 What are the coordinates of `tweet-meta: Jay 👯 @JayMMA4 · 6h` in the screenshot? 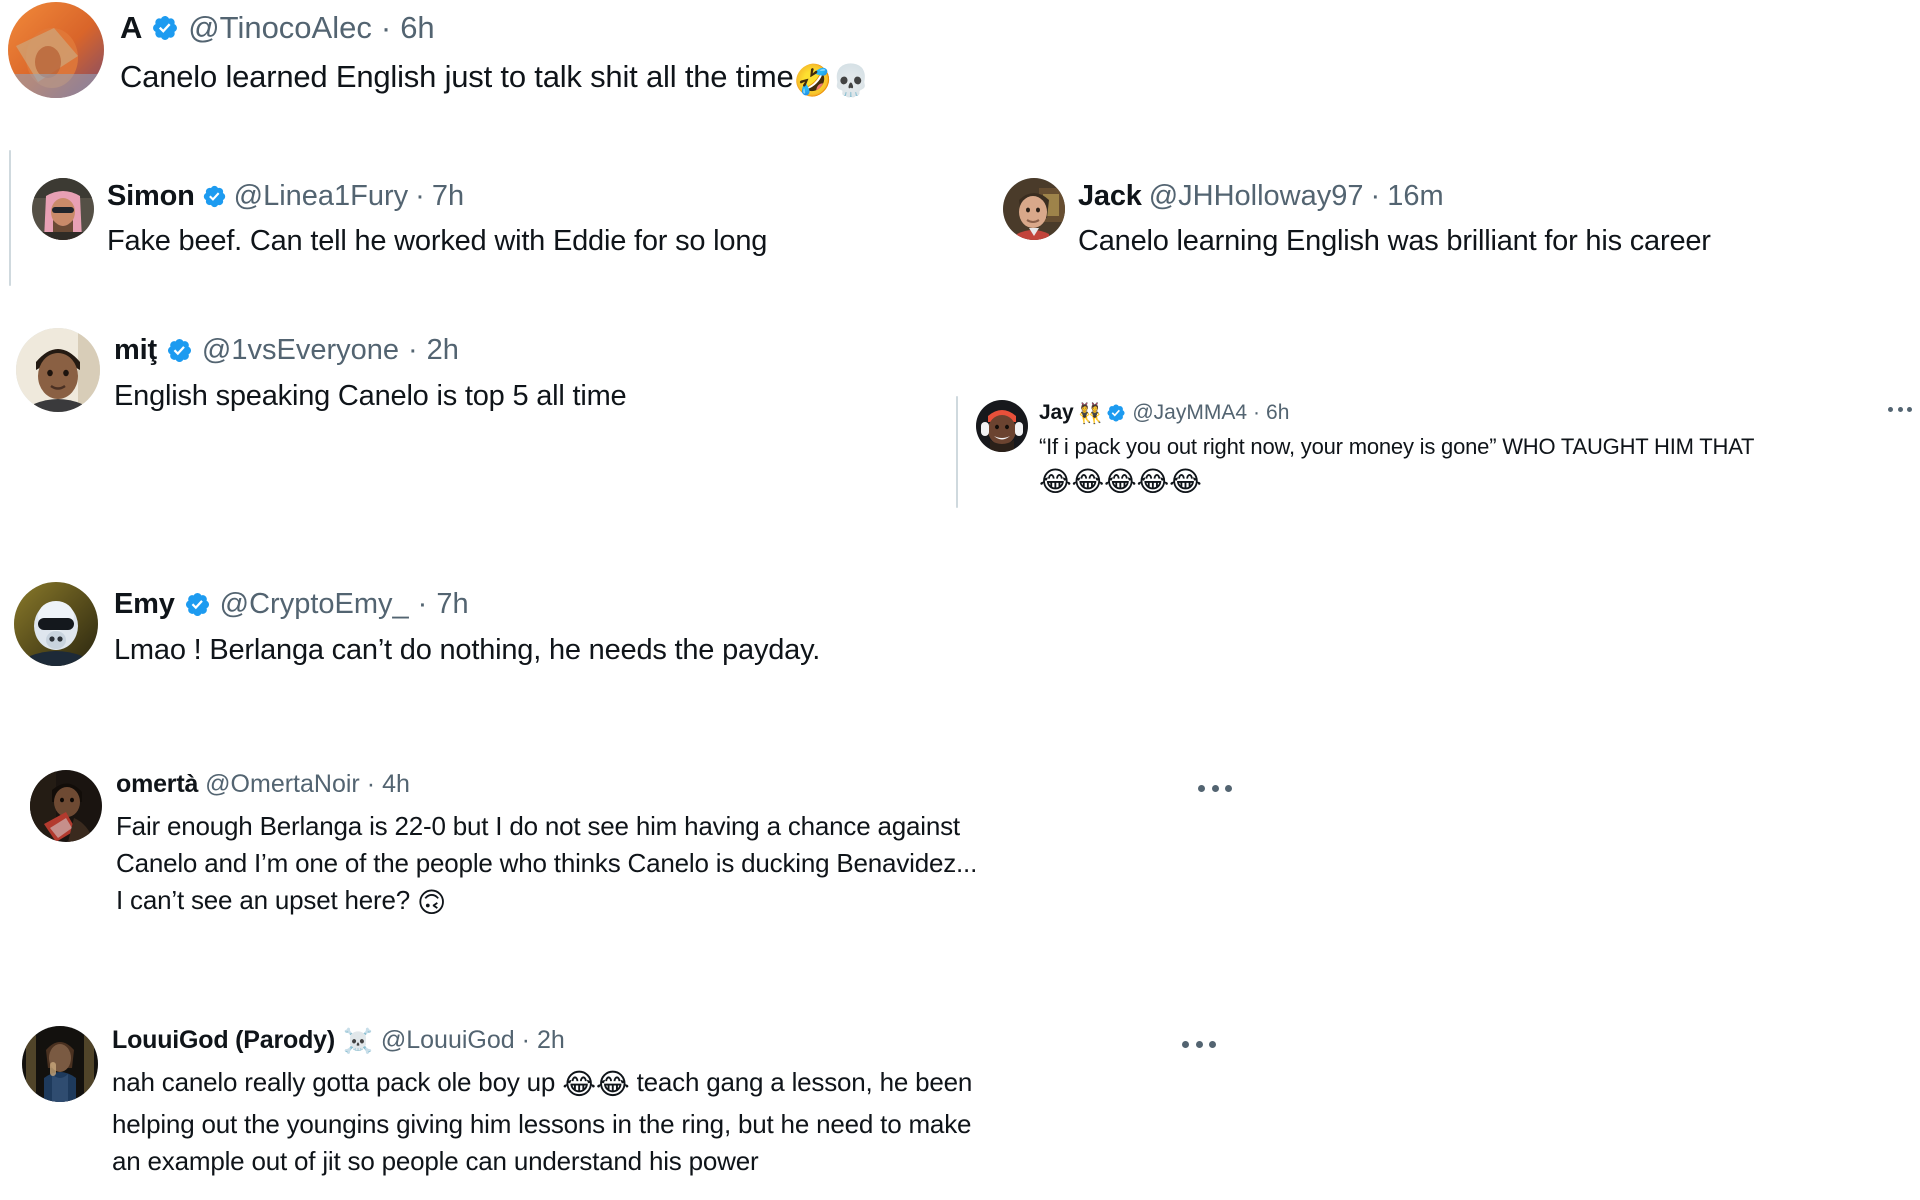 It's located at (1479, 412).